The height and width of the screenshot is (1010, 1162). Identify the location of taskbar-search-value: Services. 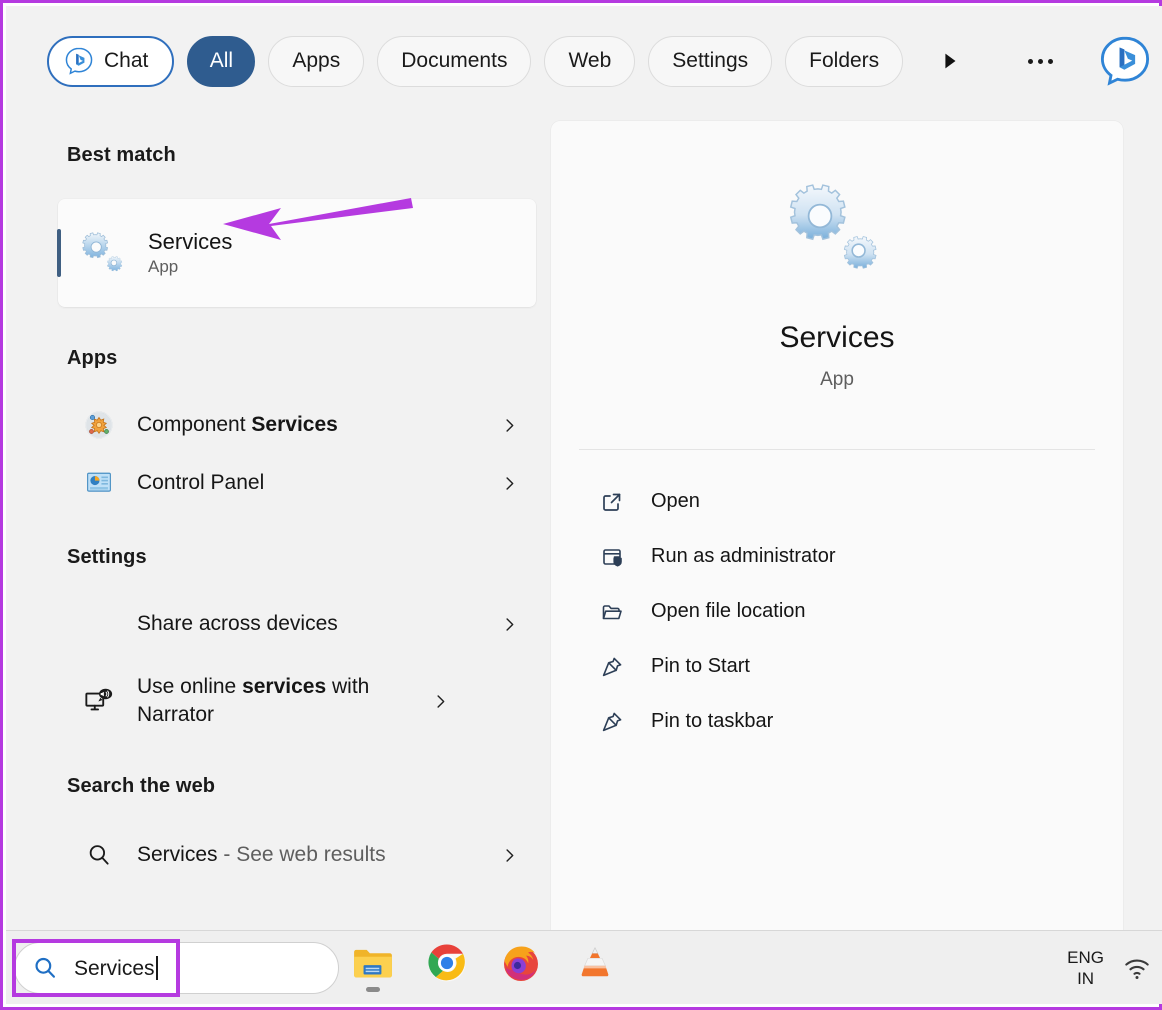
(116, 968).